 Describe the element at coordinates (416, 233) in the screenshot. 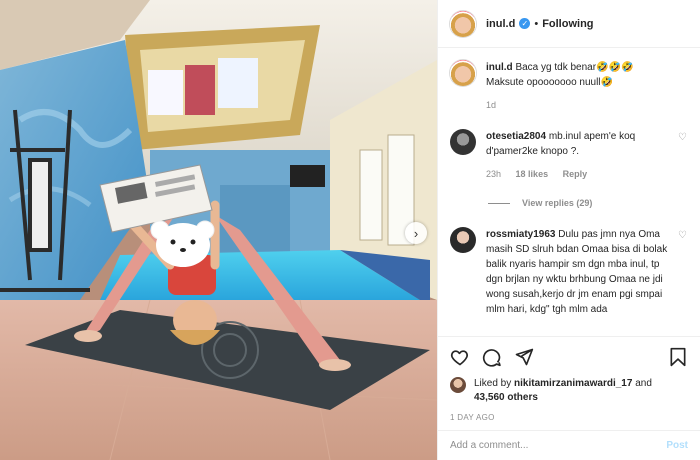

I see `chevron-right-icon: ›` at that location.